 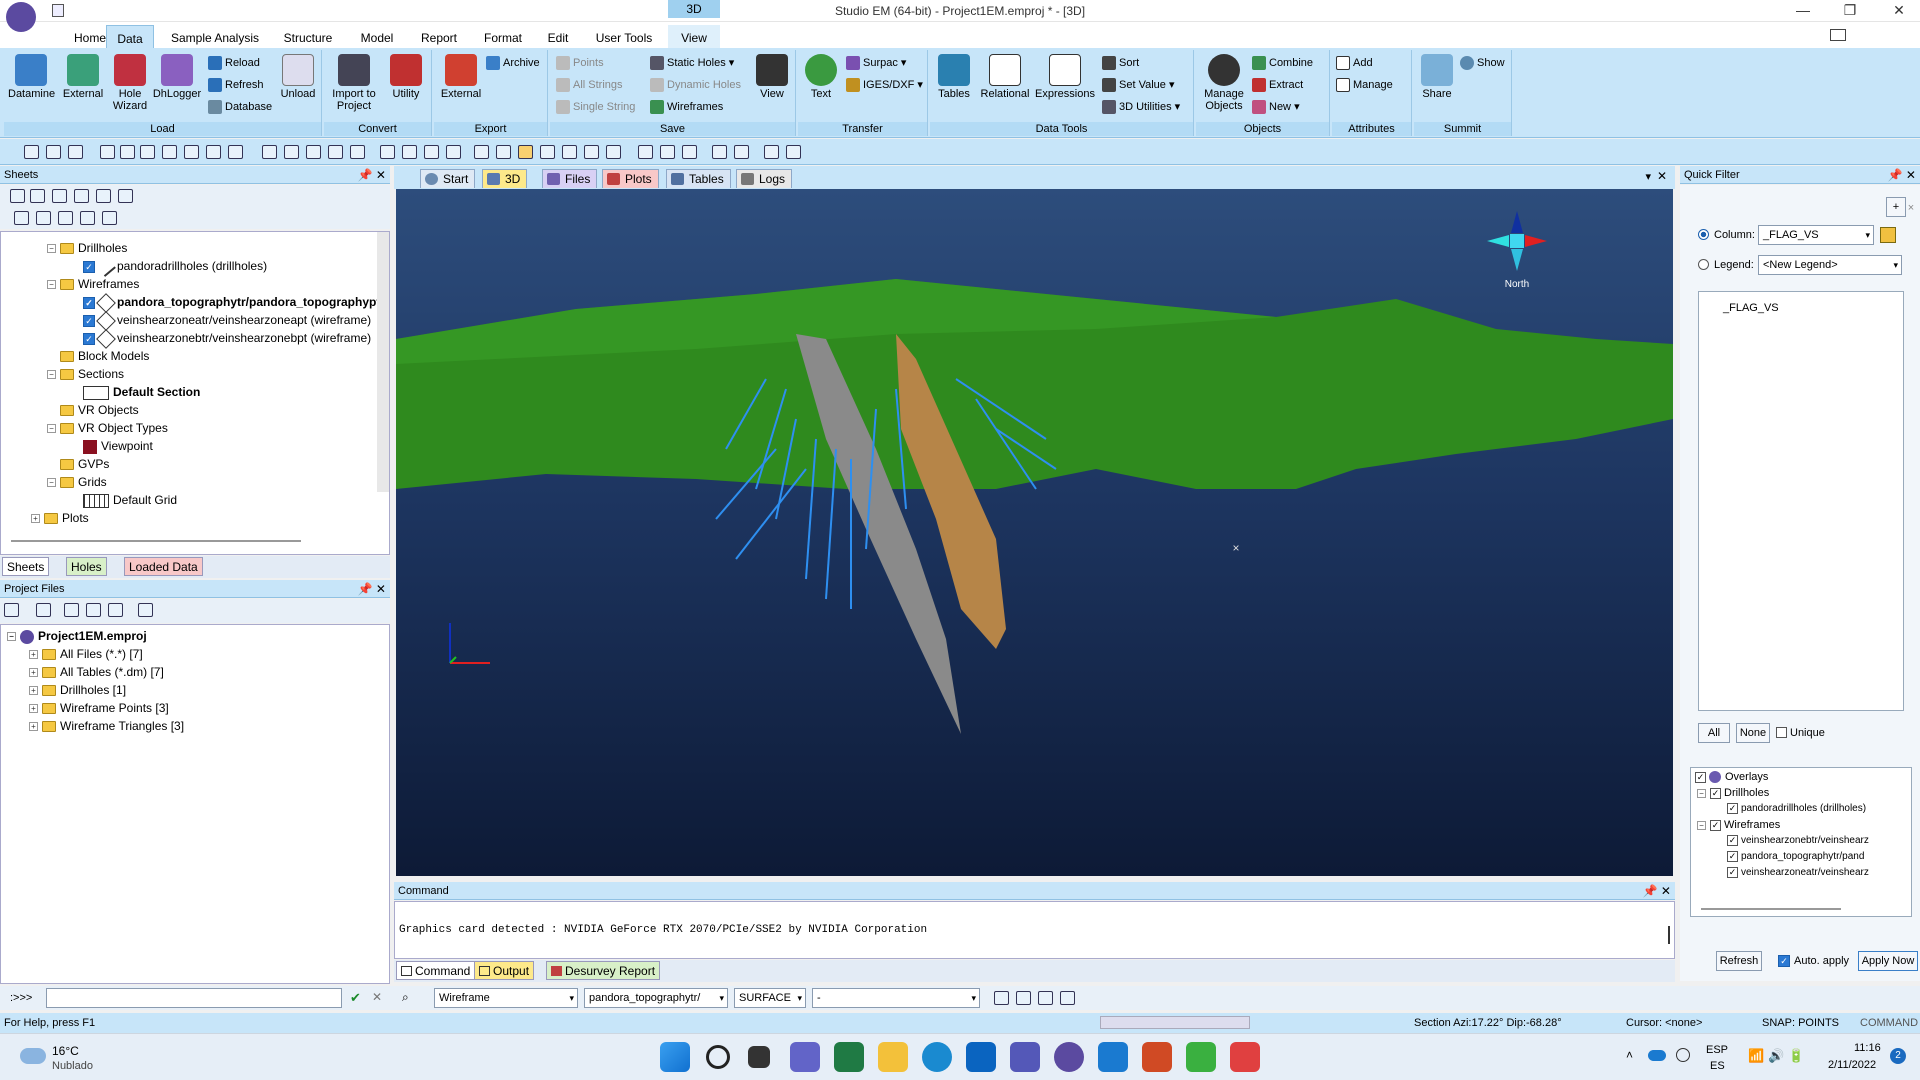 I want to click on toolbar-first-icon, so click(x=771, y=152).